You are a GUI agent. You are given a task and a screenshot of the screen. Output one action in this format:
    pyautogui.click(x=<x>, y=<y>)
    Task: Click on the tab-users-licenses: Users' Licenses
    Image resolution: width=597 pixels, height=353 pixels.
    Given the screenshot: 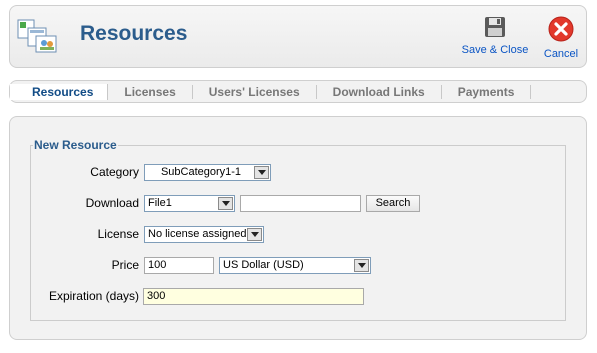 What is the action you would take?
    pyautogui.click(x=255, y=92)
    